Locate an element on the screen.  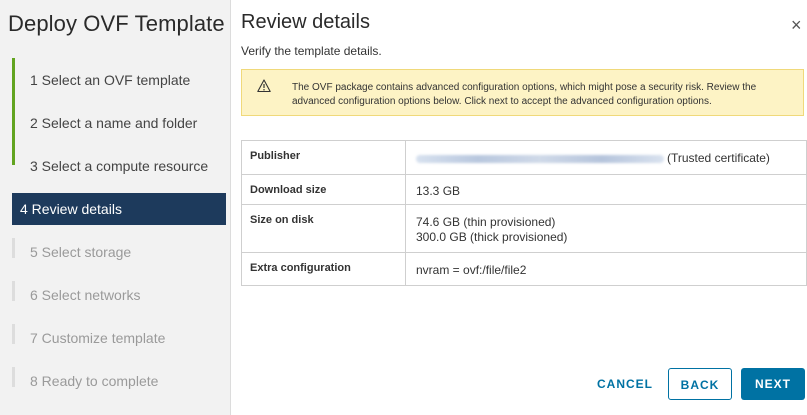
step-review-details: 4 Review details is located at coordinates (119, 209).